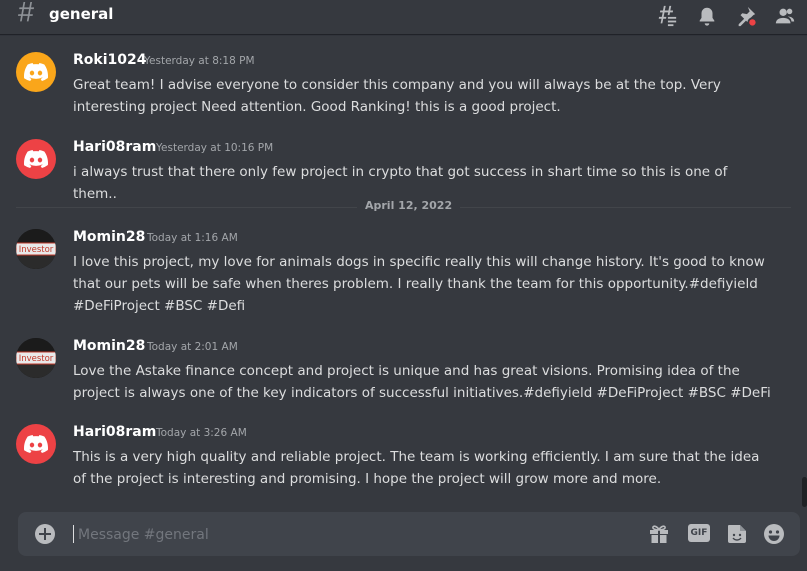  What do you see at coordinates (746, 16) in the screenshot?
I see `pinned-messages-icon` at bounding box center [746, 16].